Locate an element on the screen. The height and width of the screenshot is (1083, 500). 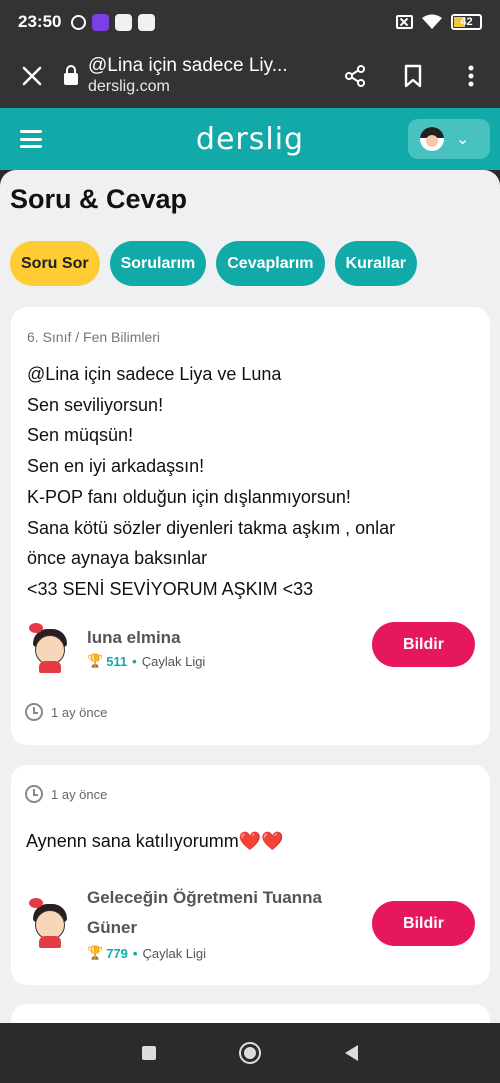
more-options-button is located at coordinates (471, 76).